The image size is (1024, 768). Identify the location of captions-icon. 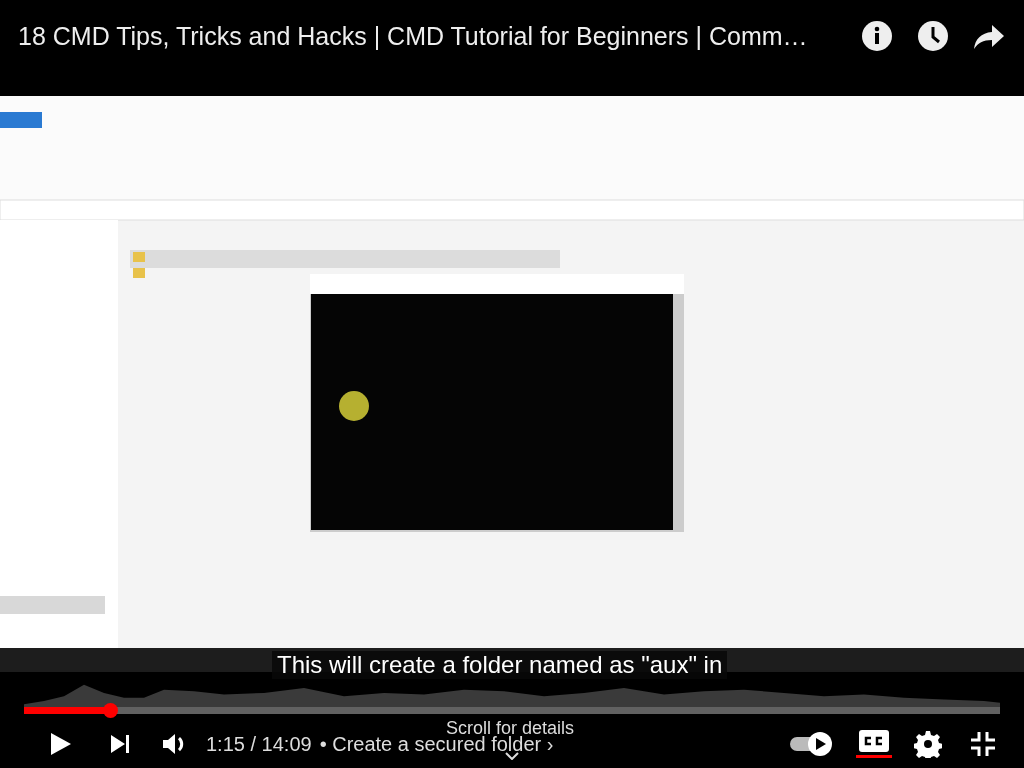
(874, 741).